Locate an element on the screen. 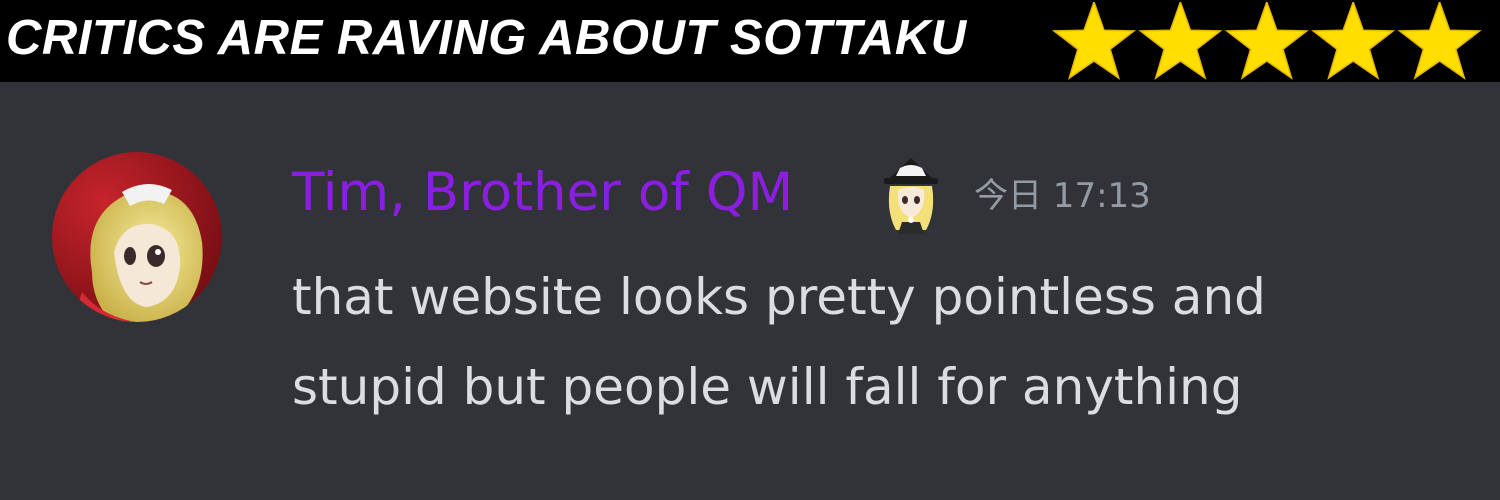 The width and height of the screenshot is (1500, 500). star-rating-graphic is located at coordinates (1267, 41).